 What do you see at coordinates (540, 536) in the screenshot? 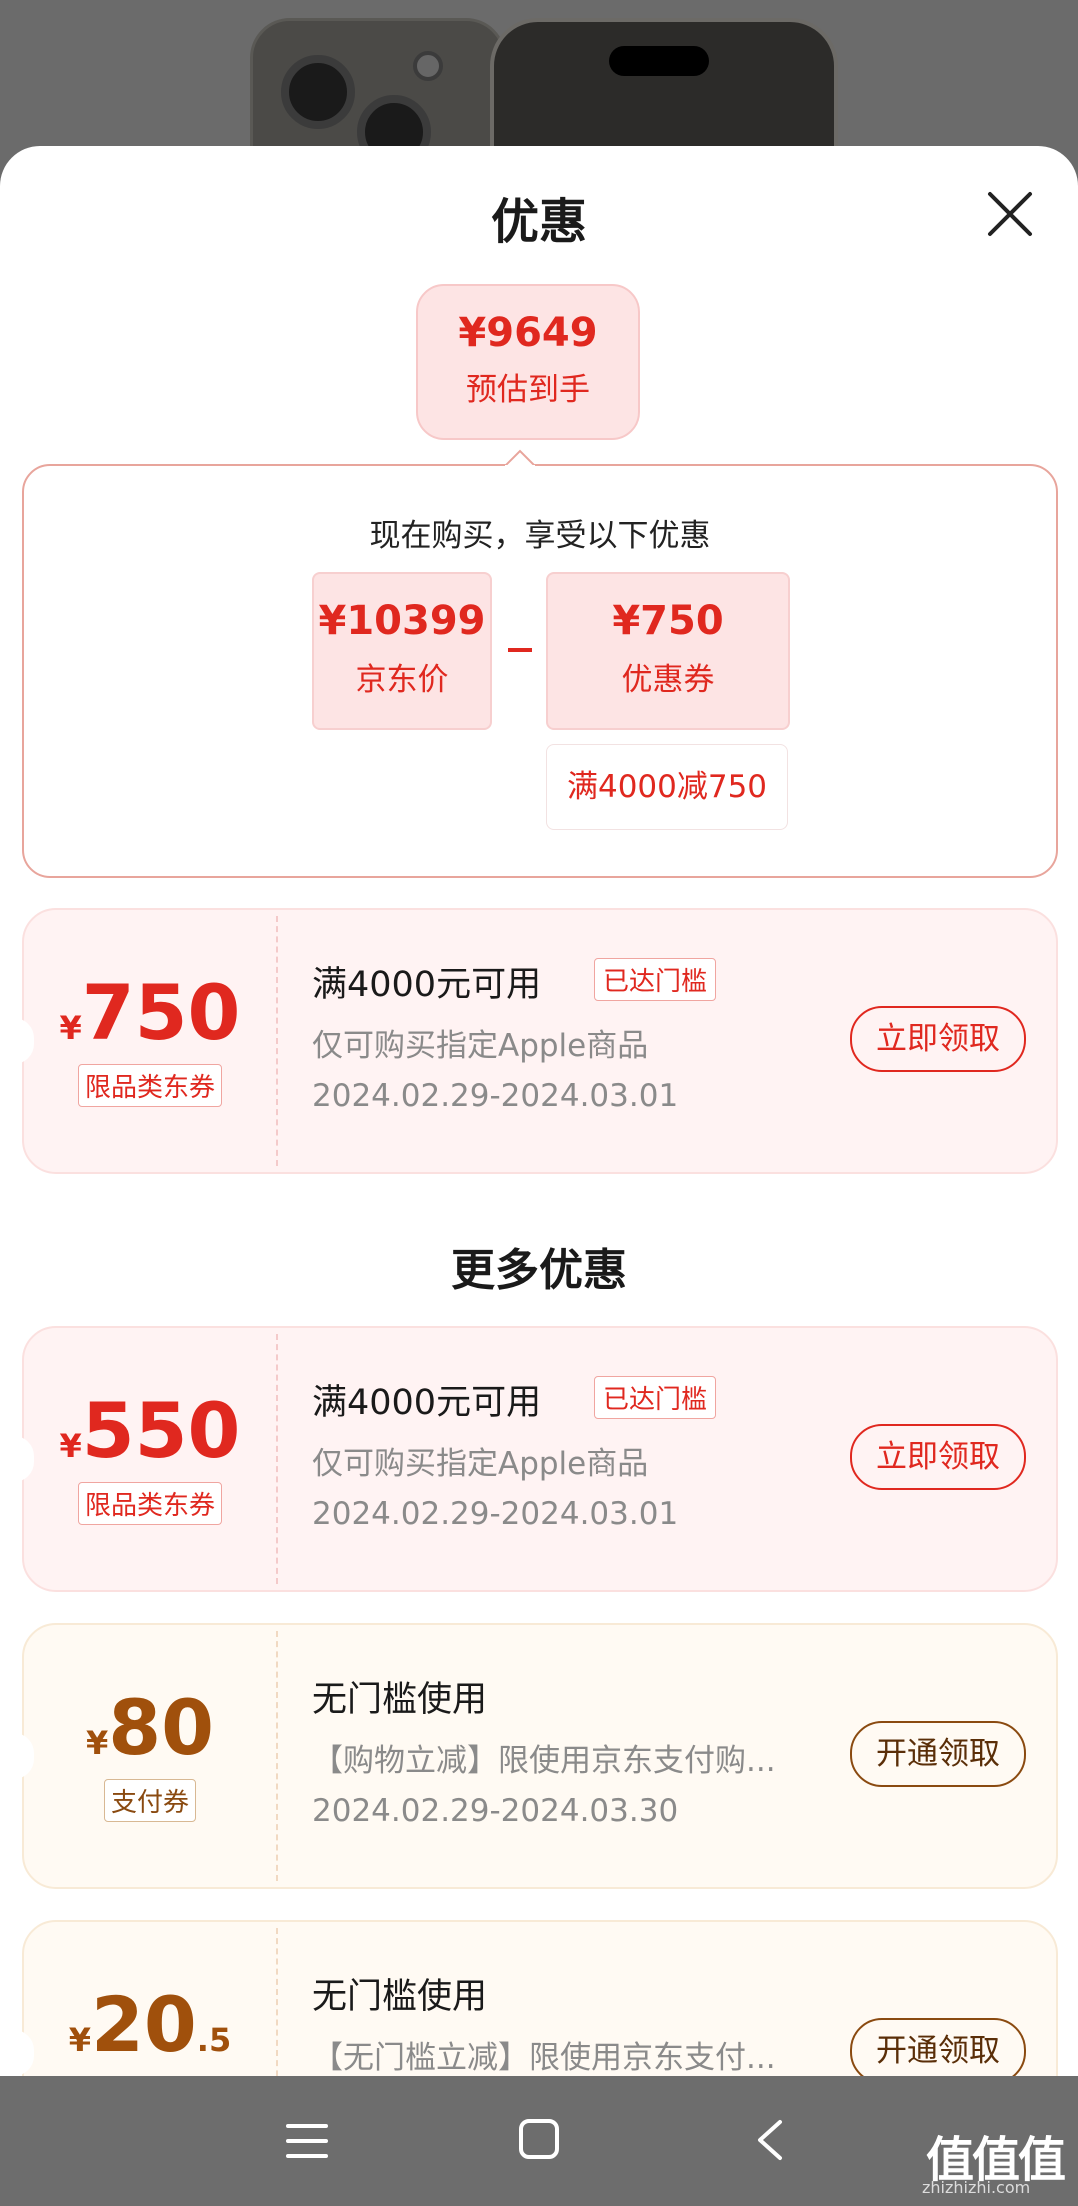
I see `breakdown-title: 现在购买，享受以下优惠` at bounding box center [540, 536].